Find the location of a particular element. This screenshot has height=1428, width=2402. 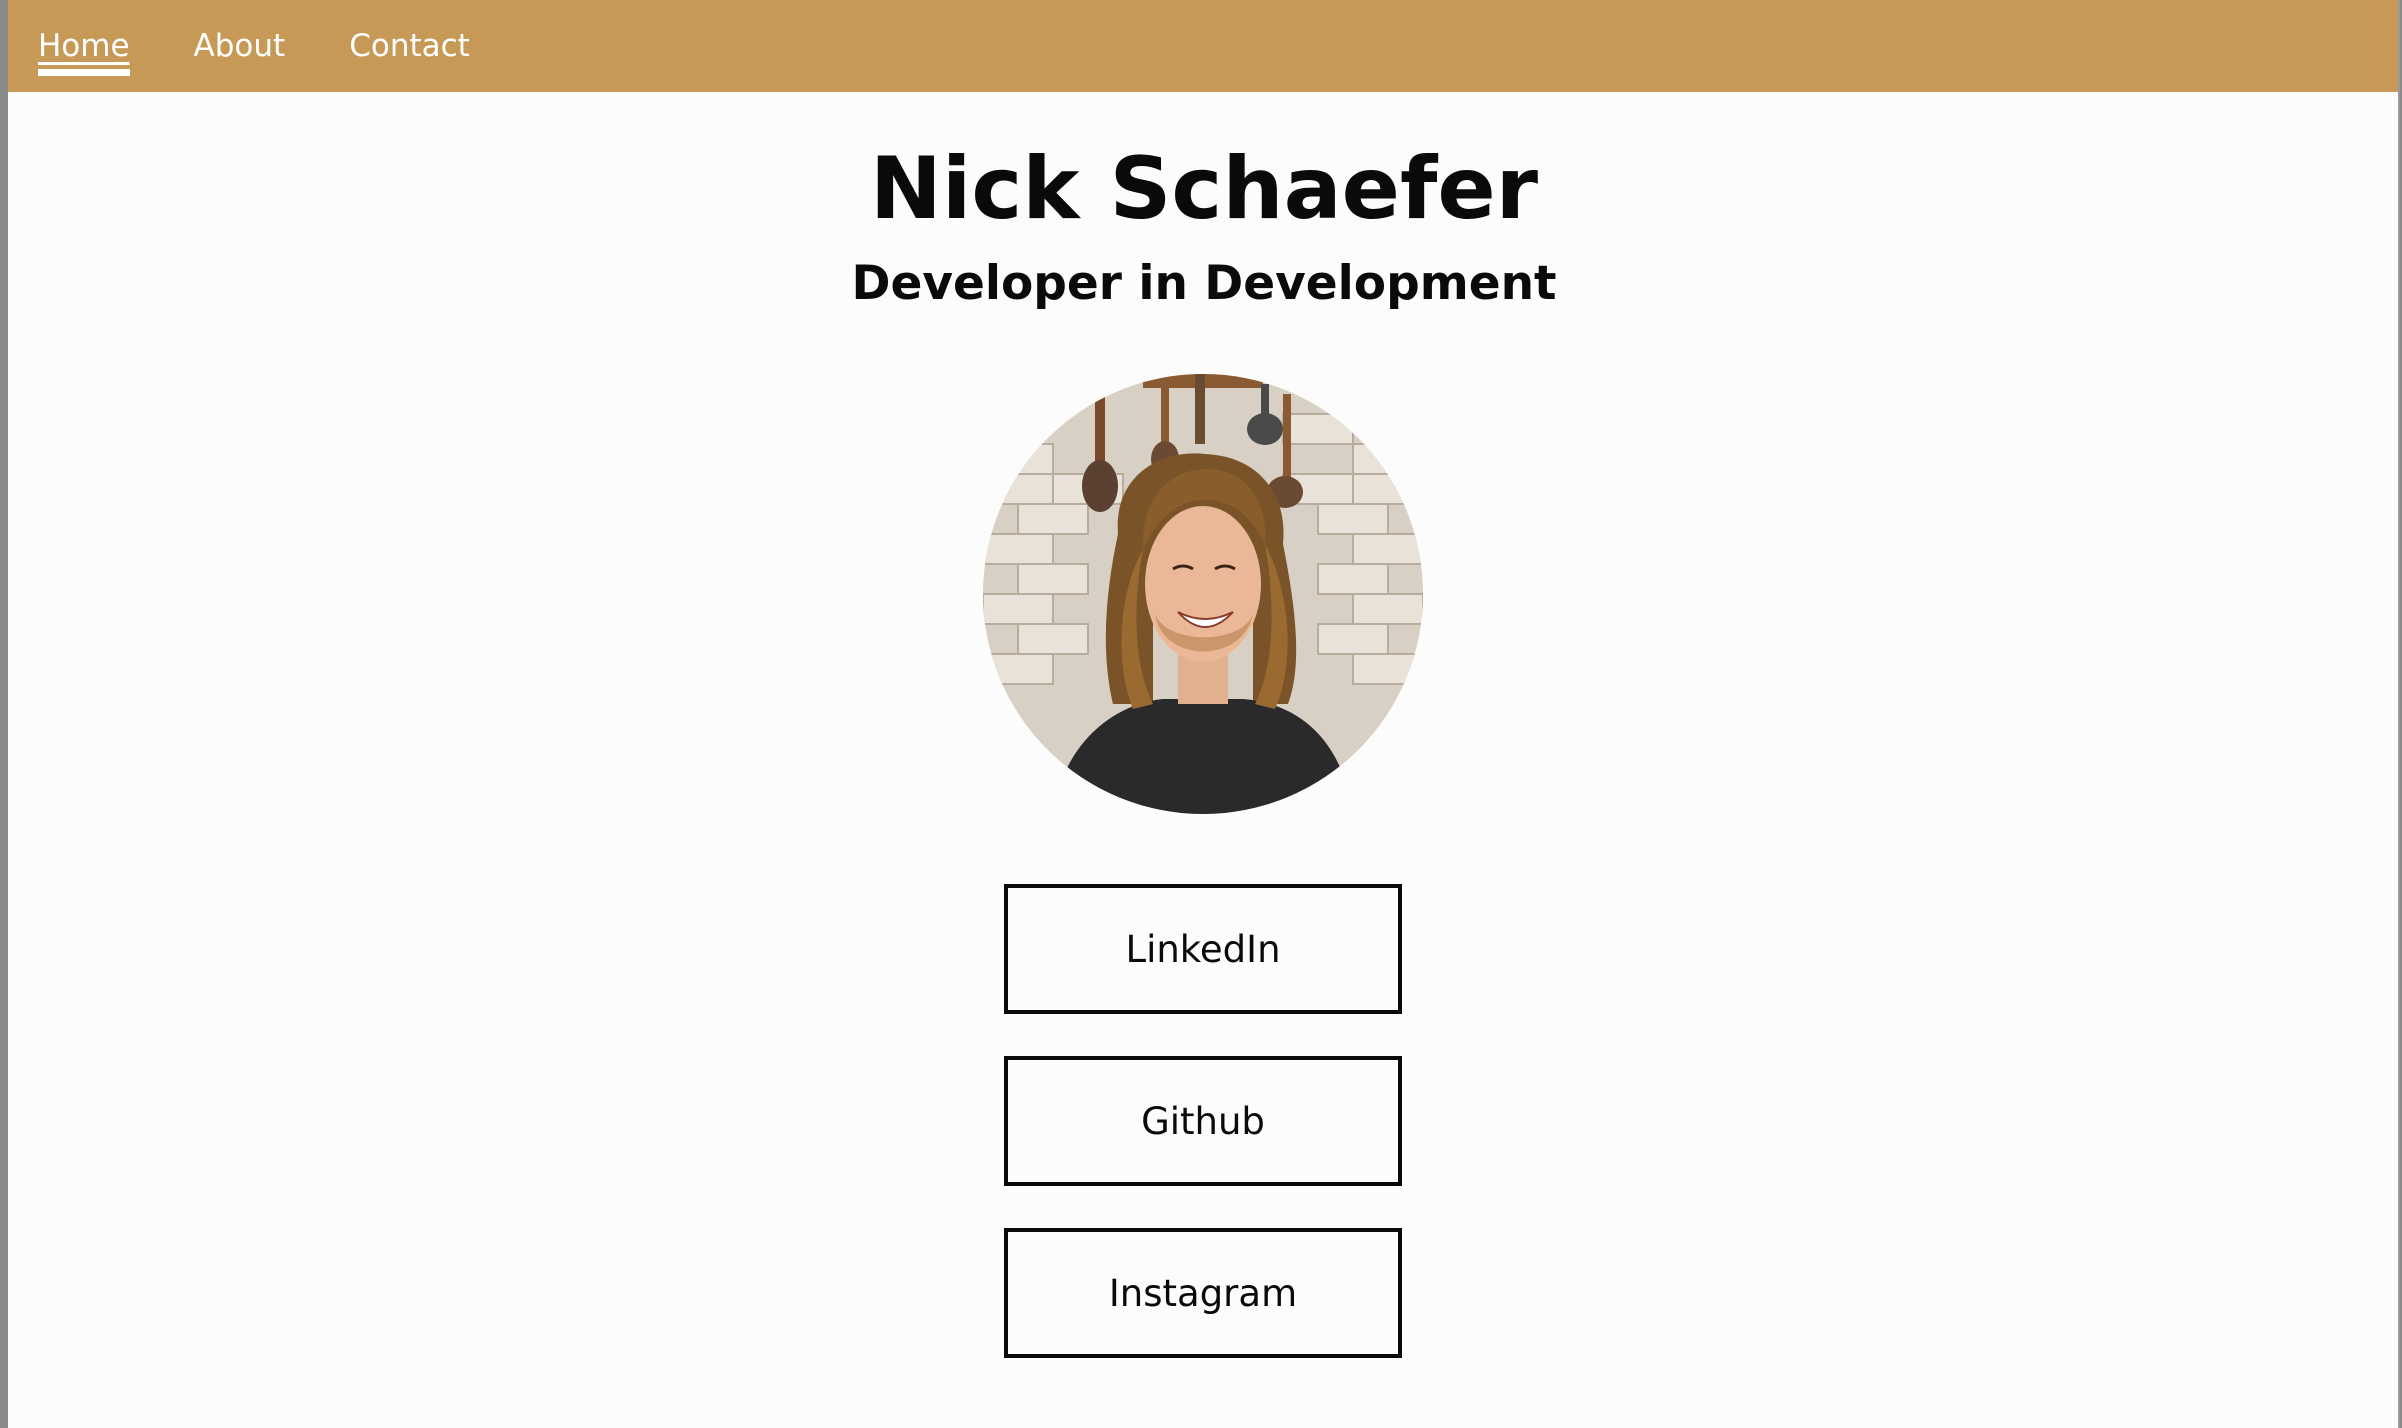

top-navbar: Home About Contact is located at coordinates (1204, 46).